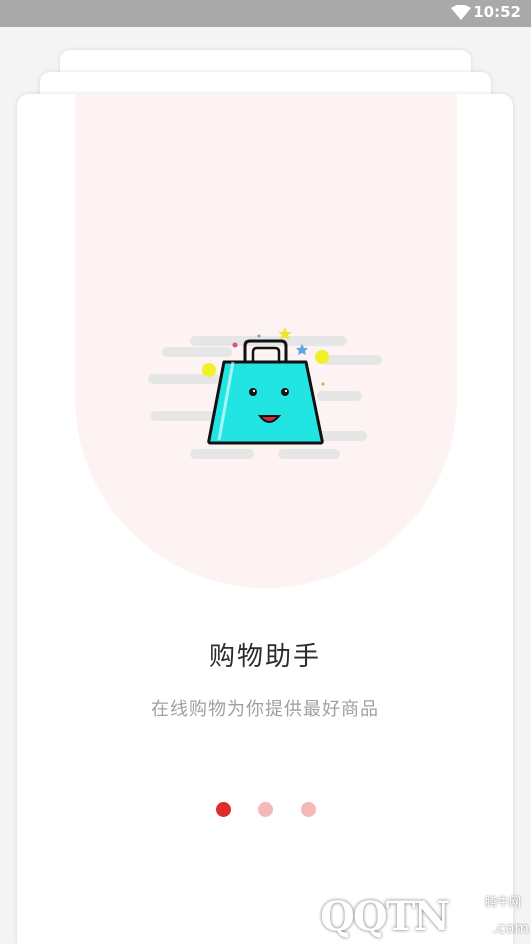 Image resolution: width=531 pixels, height=944 pixels. What do you see at coordinates (385, 916) in the screenshot?
I see `watermark-logo: QQTN` at bounding box center [385, 916].